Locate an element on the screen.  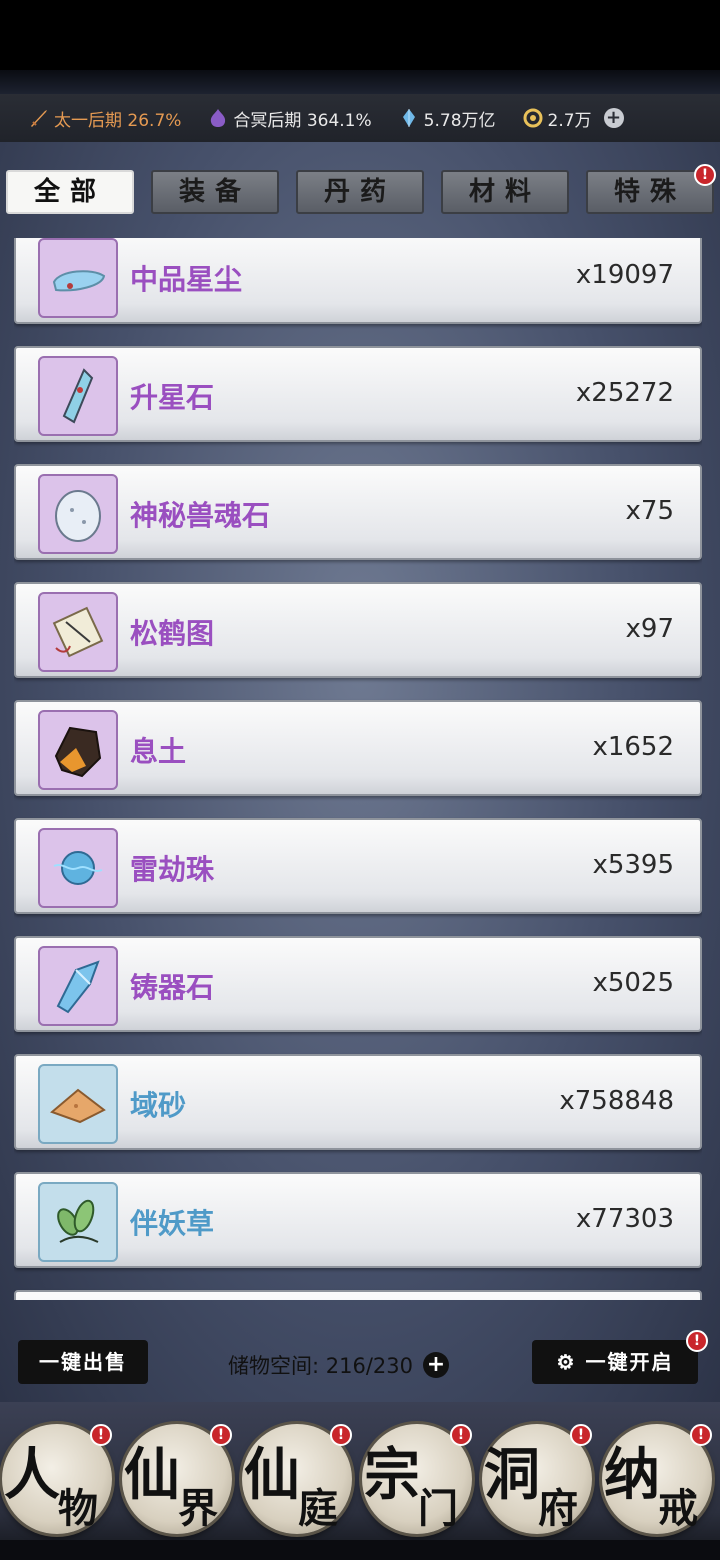
nav-char-1: 人 is located at coordinates (32, 1475).